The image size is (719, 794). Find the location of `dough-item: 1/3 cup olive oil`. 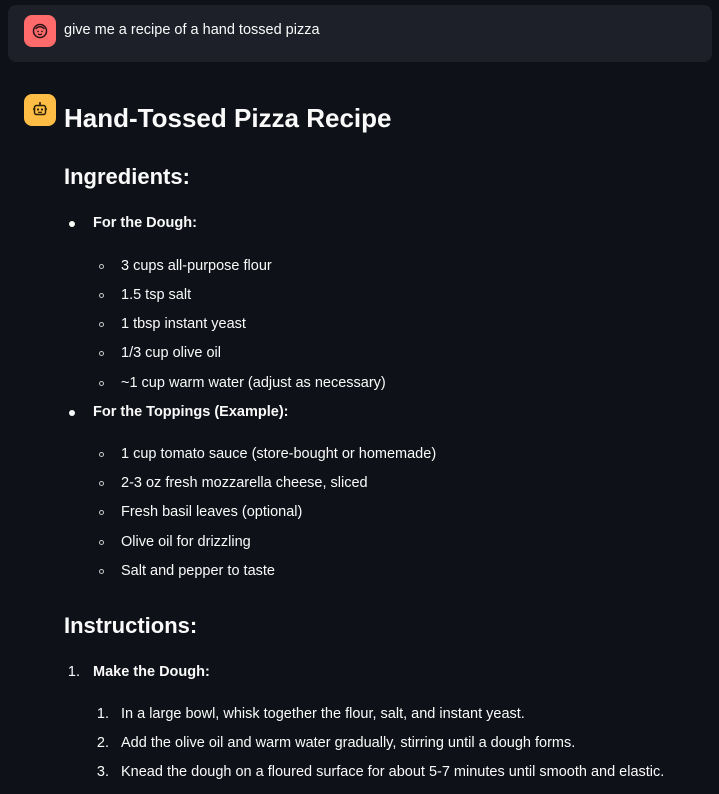

dough-item: 1/3 cup olive oil is located at coordinates (171, 353).